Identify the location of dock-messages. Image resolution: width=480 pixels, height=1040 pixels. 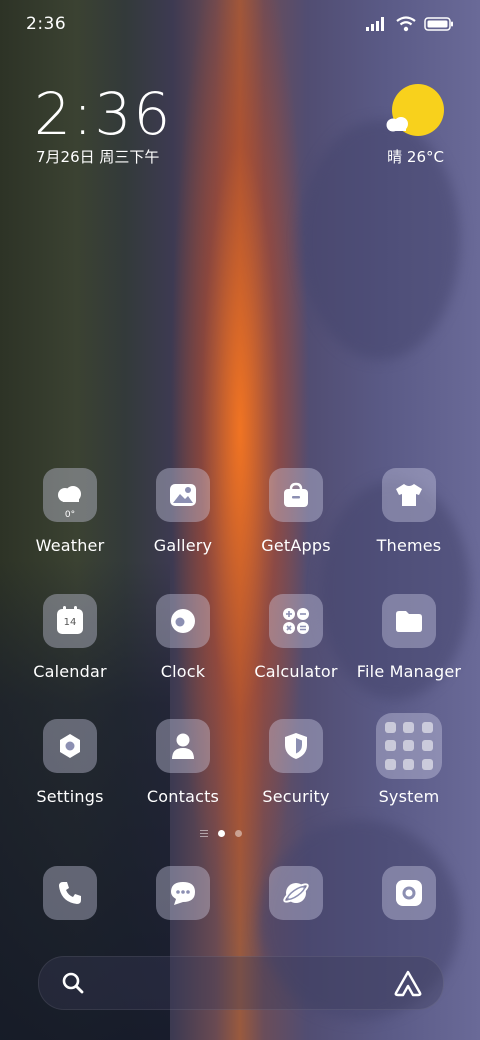
(183, 893).